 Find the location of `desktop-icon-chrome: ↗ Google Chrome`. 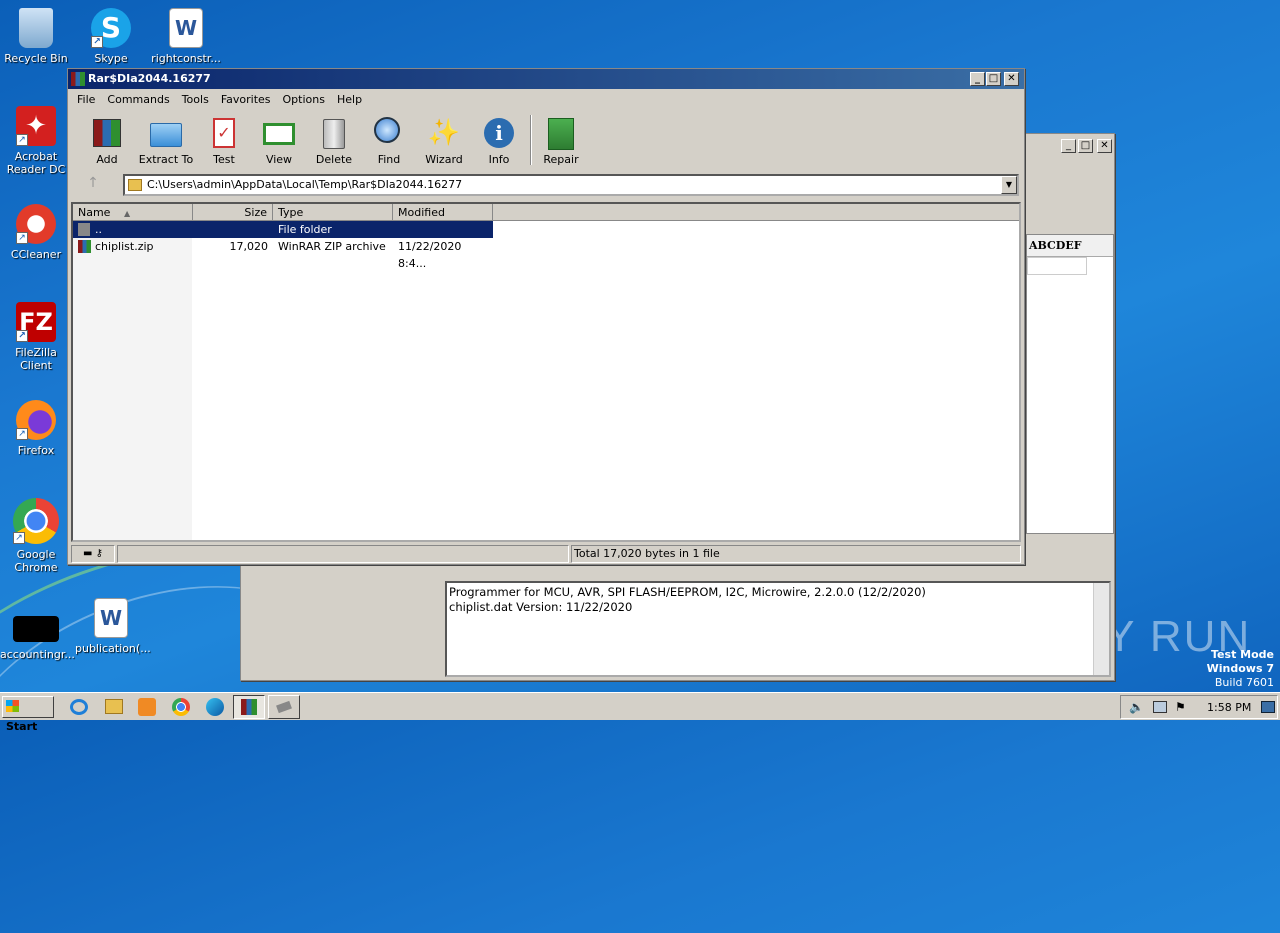

desktop-icon-chrome: ↗ Google Chrome is located at coordinates (36, 536).